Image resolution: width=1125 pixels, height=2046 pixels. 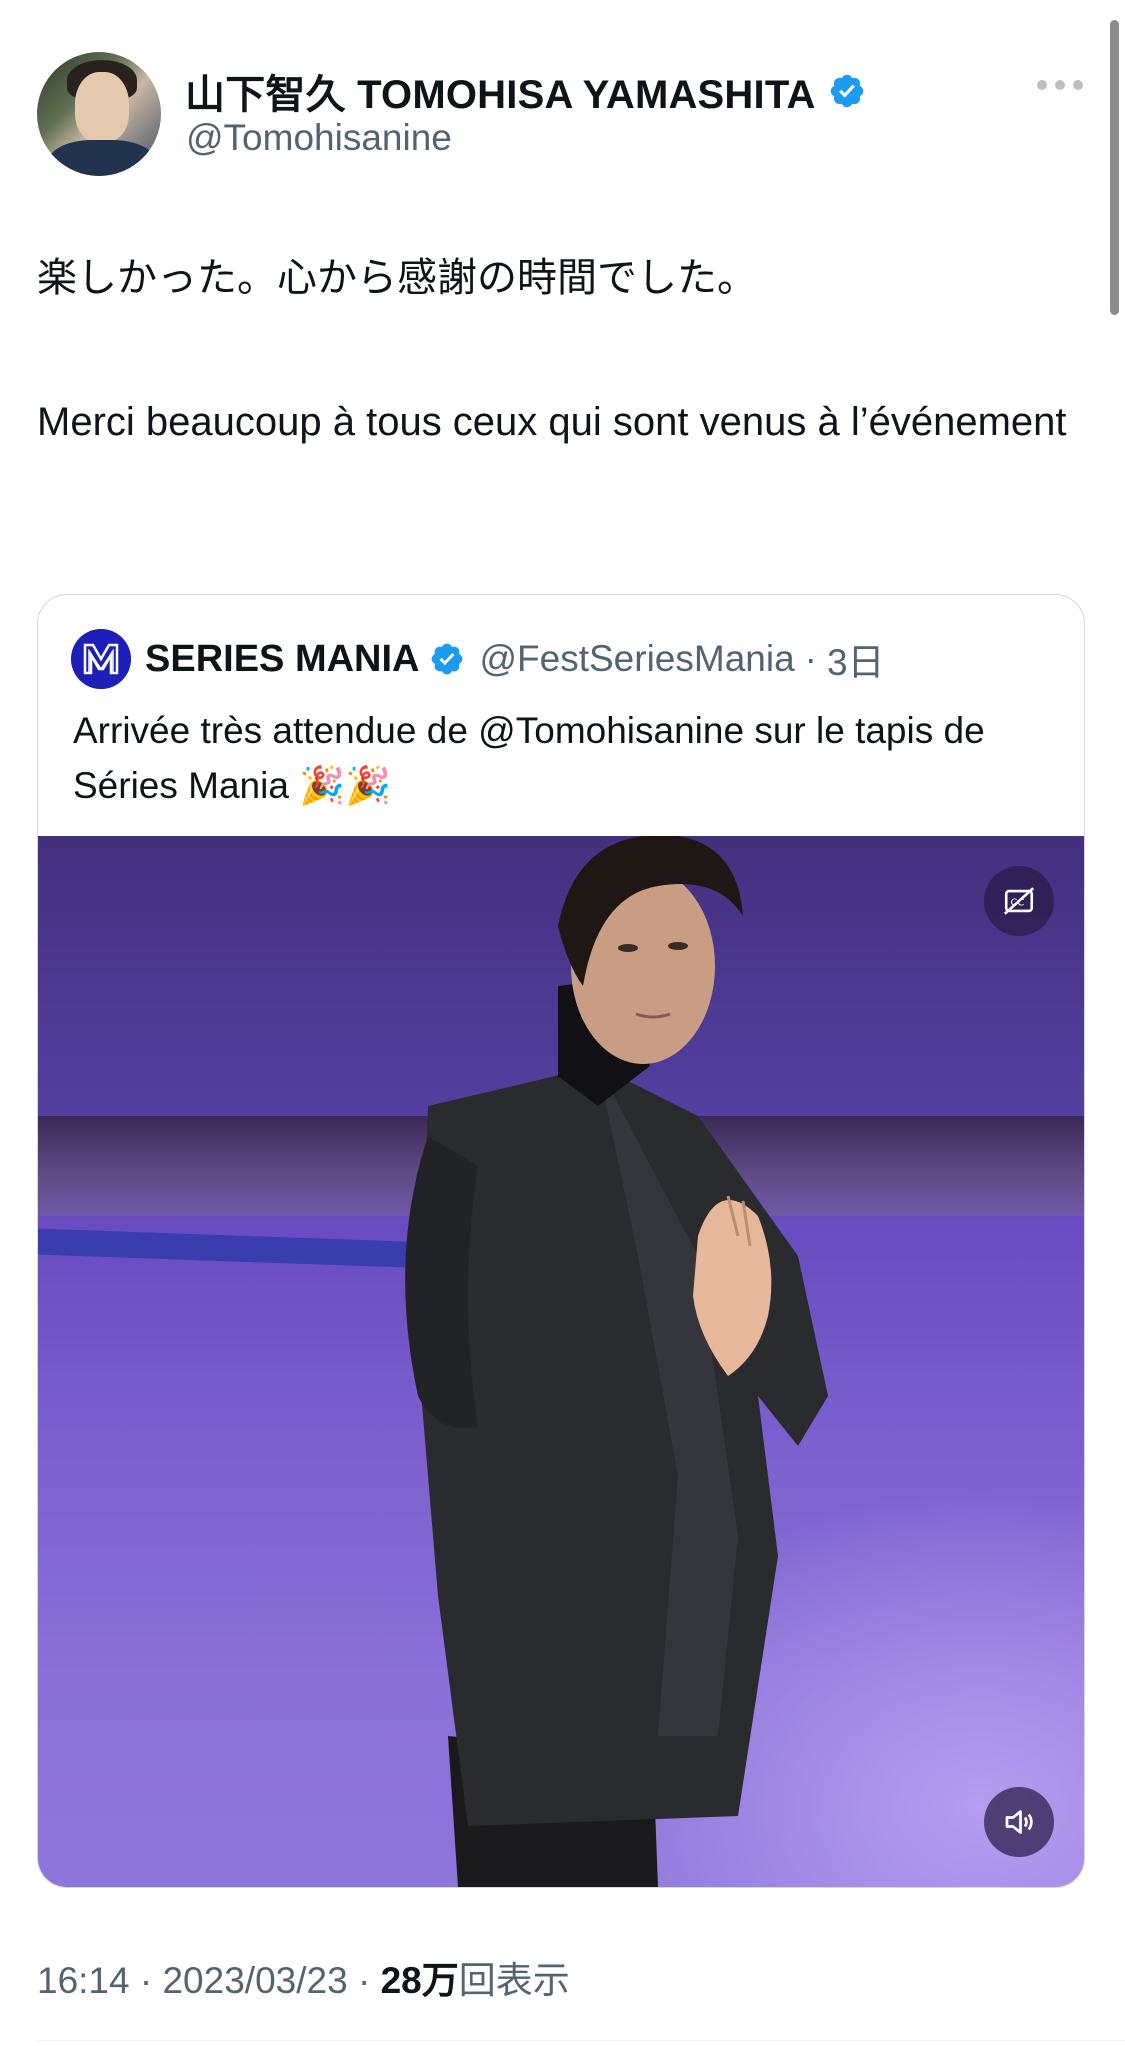 What do you see at coordinates (319, 138) in the screenshot?
I see `author-handle: @Tomohisanine` at bounding box center [319, 138].